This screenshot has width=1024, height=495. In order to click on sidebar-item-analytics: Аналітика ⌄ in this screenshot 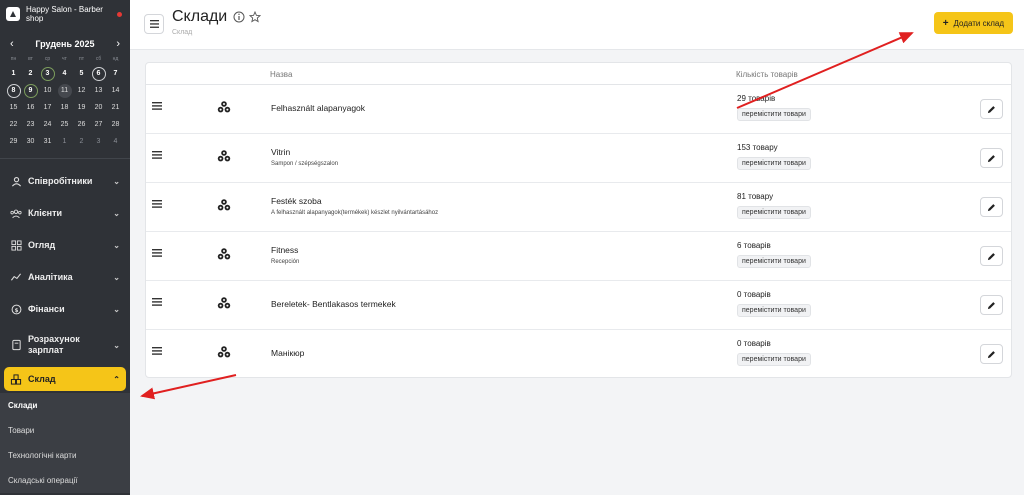, I will do `click(65, 277)`.